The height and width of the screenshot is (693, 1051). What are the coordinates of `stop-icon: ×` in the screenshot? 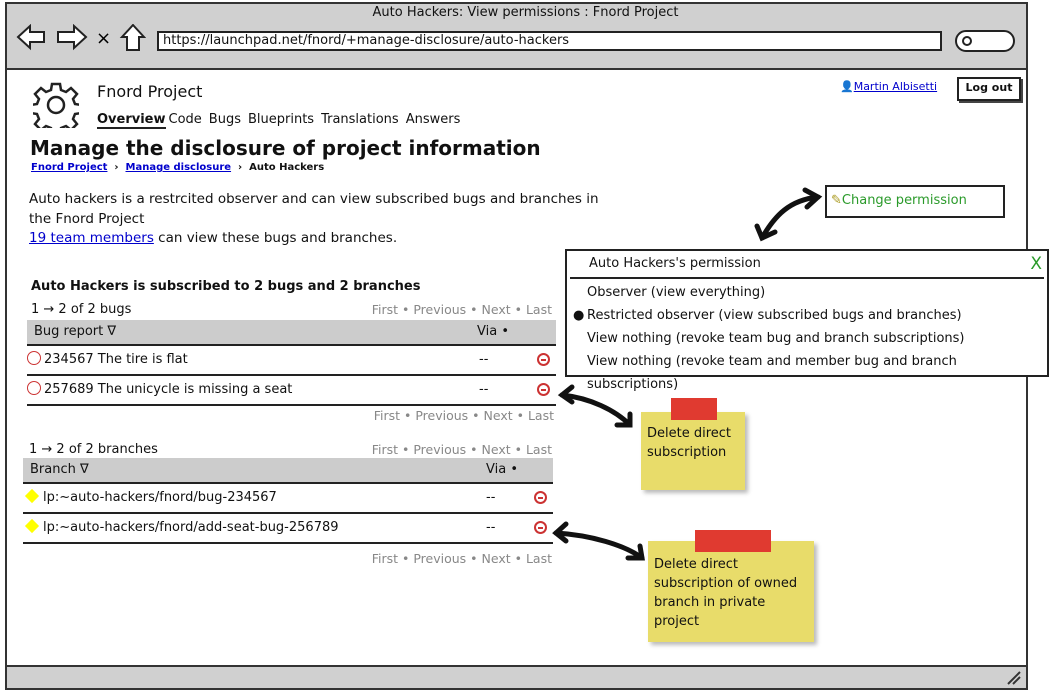 It's located at (103, 38).